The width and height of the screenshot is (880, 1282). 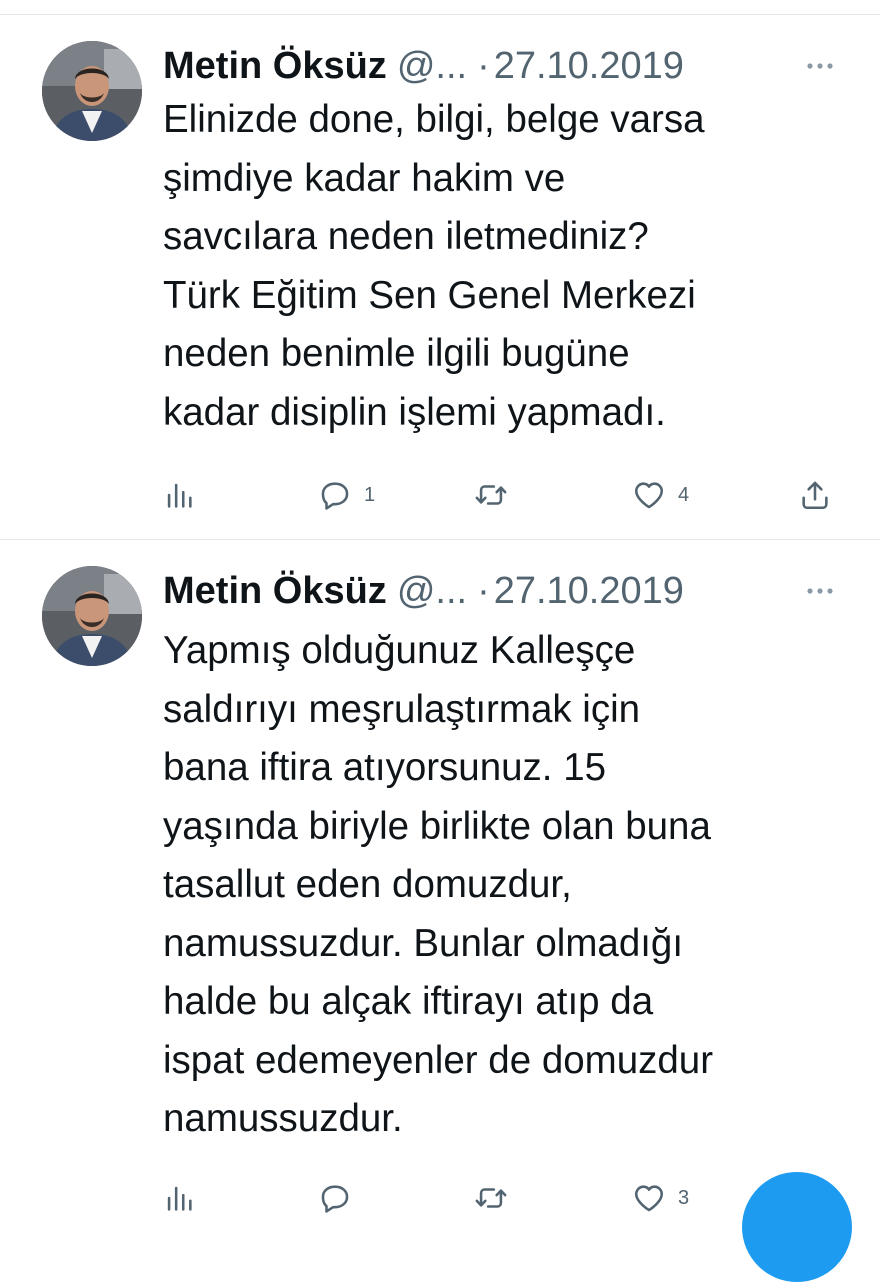 What do you see at coordinates (370, 494) in the screenshot?
I see `reply-count: 1` at bounding box center [370, 494].